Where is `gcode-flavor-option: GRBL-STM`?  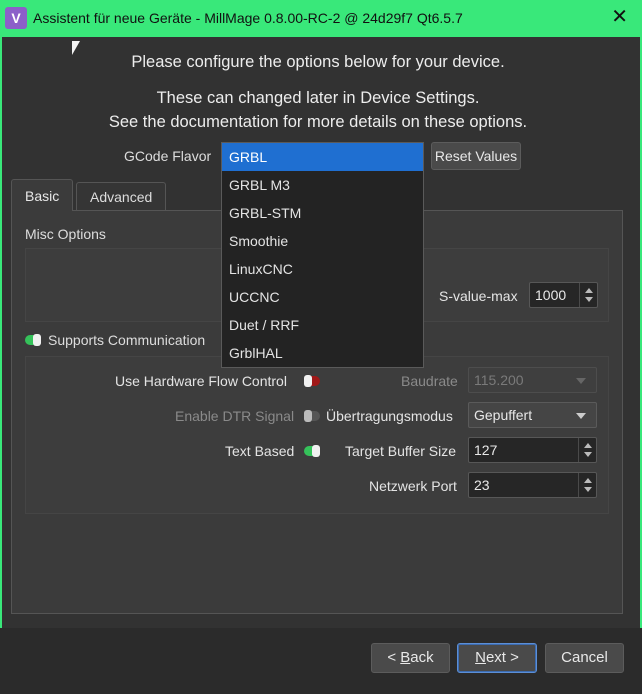
gcode-flavor-option: GRBL-STM is located at coordinates (322, 213).